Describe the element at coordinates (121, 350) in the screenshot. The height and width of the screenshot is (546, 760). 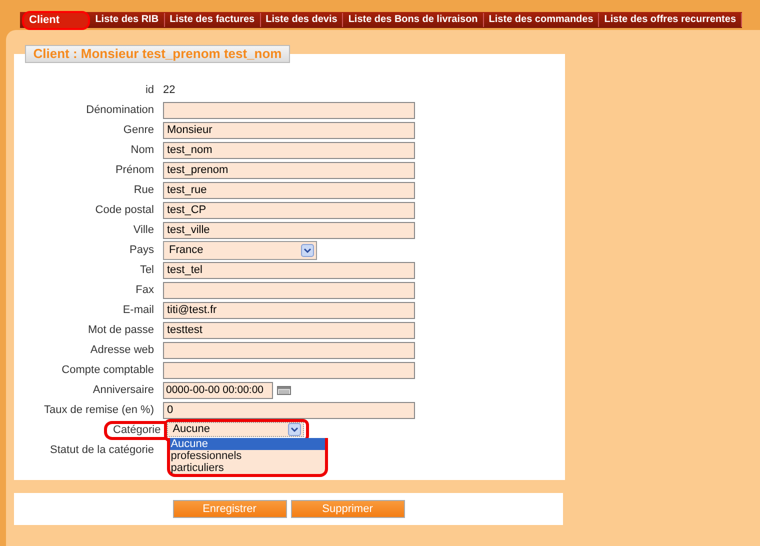
I see `field-label: Adresse web` at that location.